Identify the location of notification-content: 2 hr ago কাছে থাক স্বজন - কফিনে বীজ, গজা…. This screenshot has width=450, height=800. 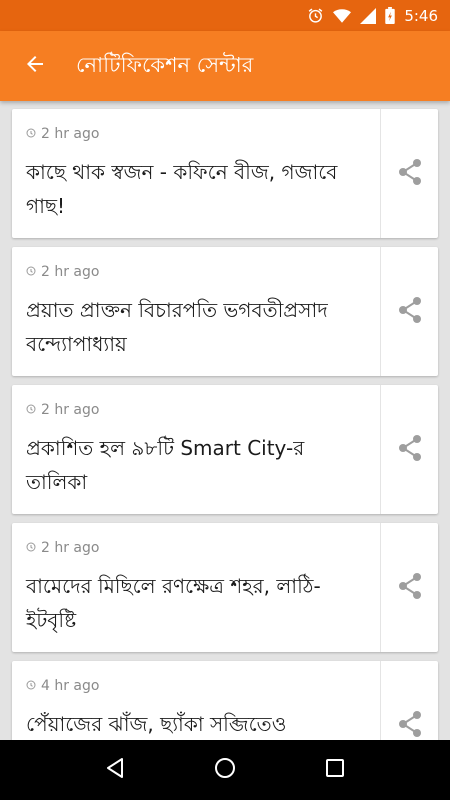
(196, 173).